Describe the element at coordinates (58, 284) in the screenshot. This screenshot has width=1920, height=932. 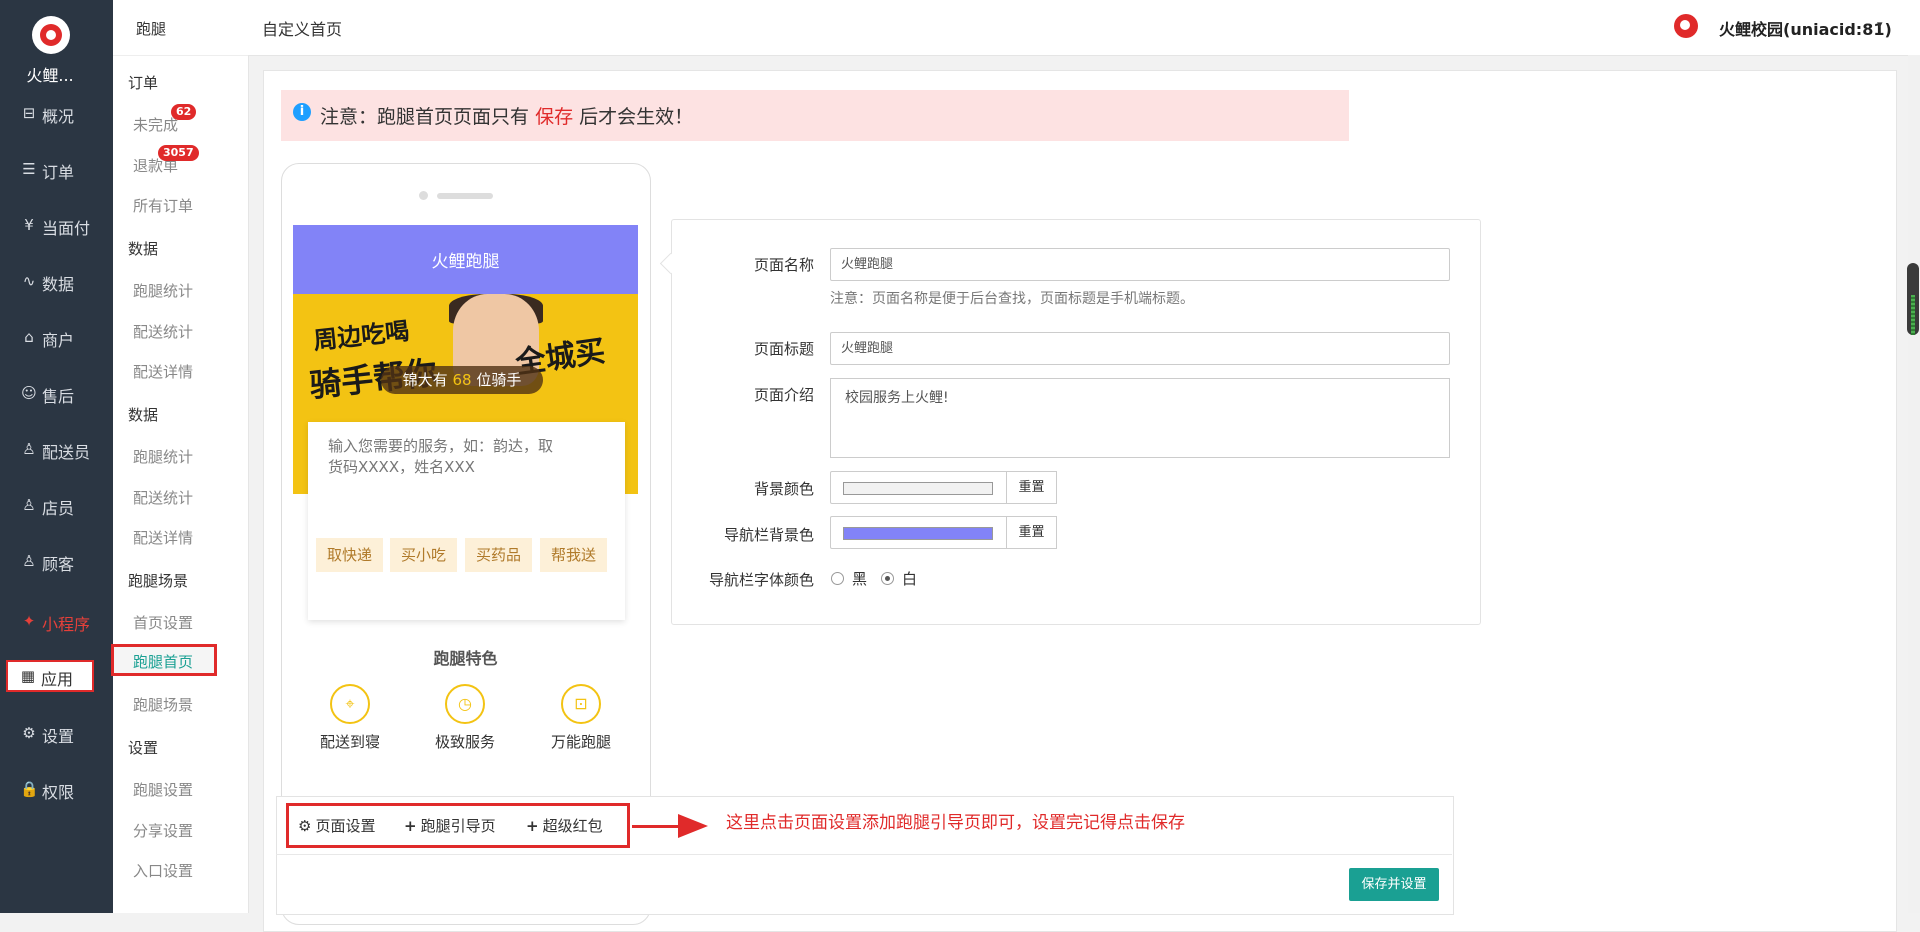
I see `nav-label: 数据` at that location.